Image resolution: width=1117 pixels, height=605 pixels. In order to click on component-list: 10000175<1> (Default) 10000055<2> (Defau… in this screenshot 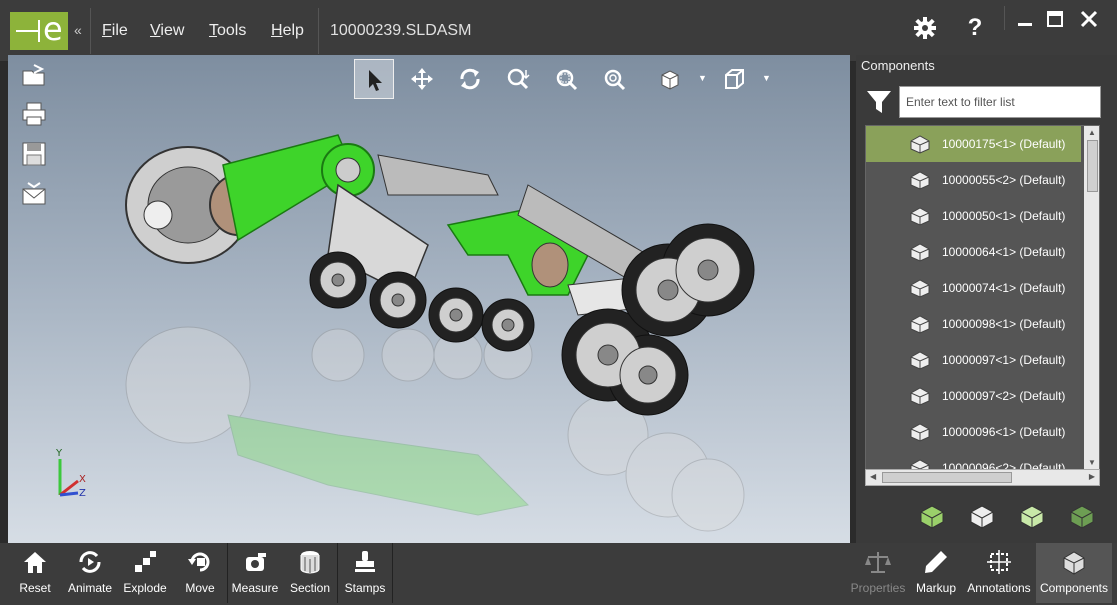, I will do `click(982, 297)`.